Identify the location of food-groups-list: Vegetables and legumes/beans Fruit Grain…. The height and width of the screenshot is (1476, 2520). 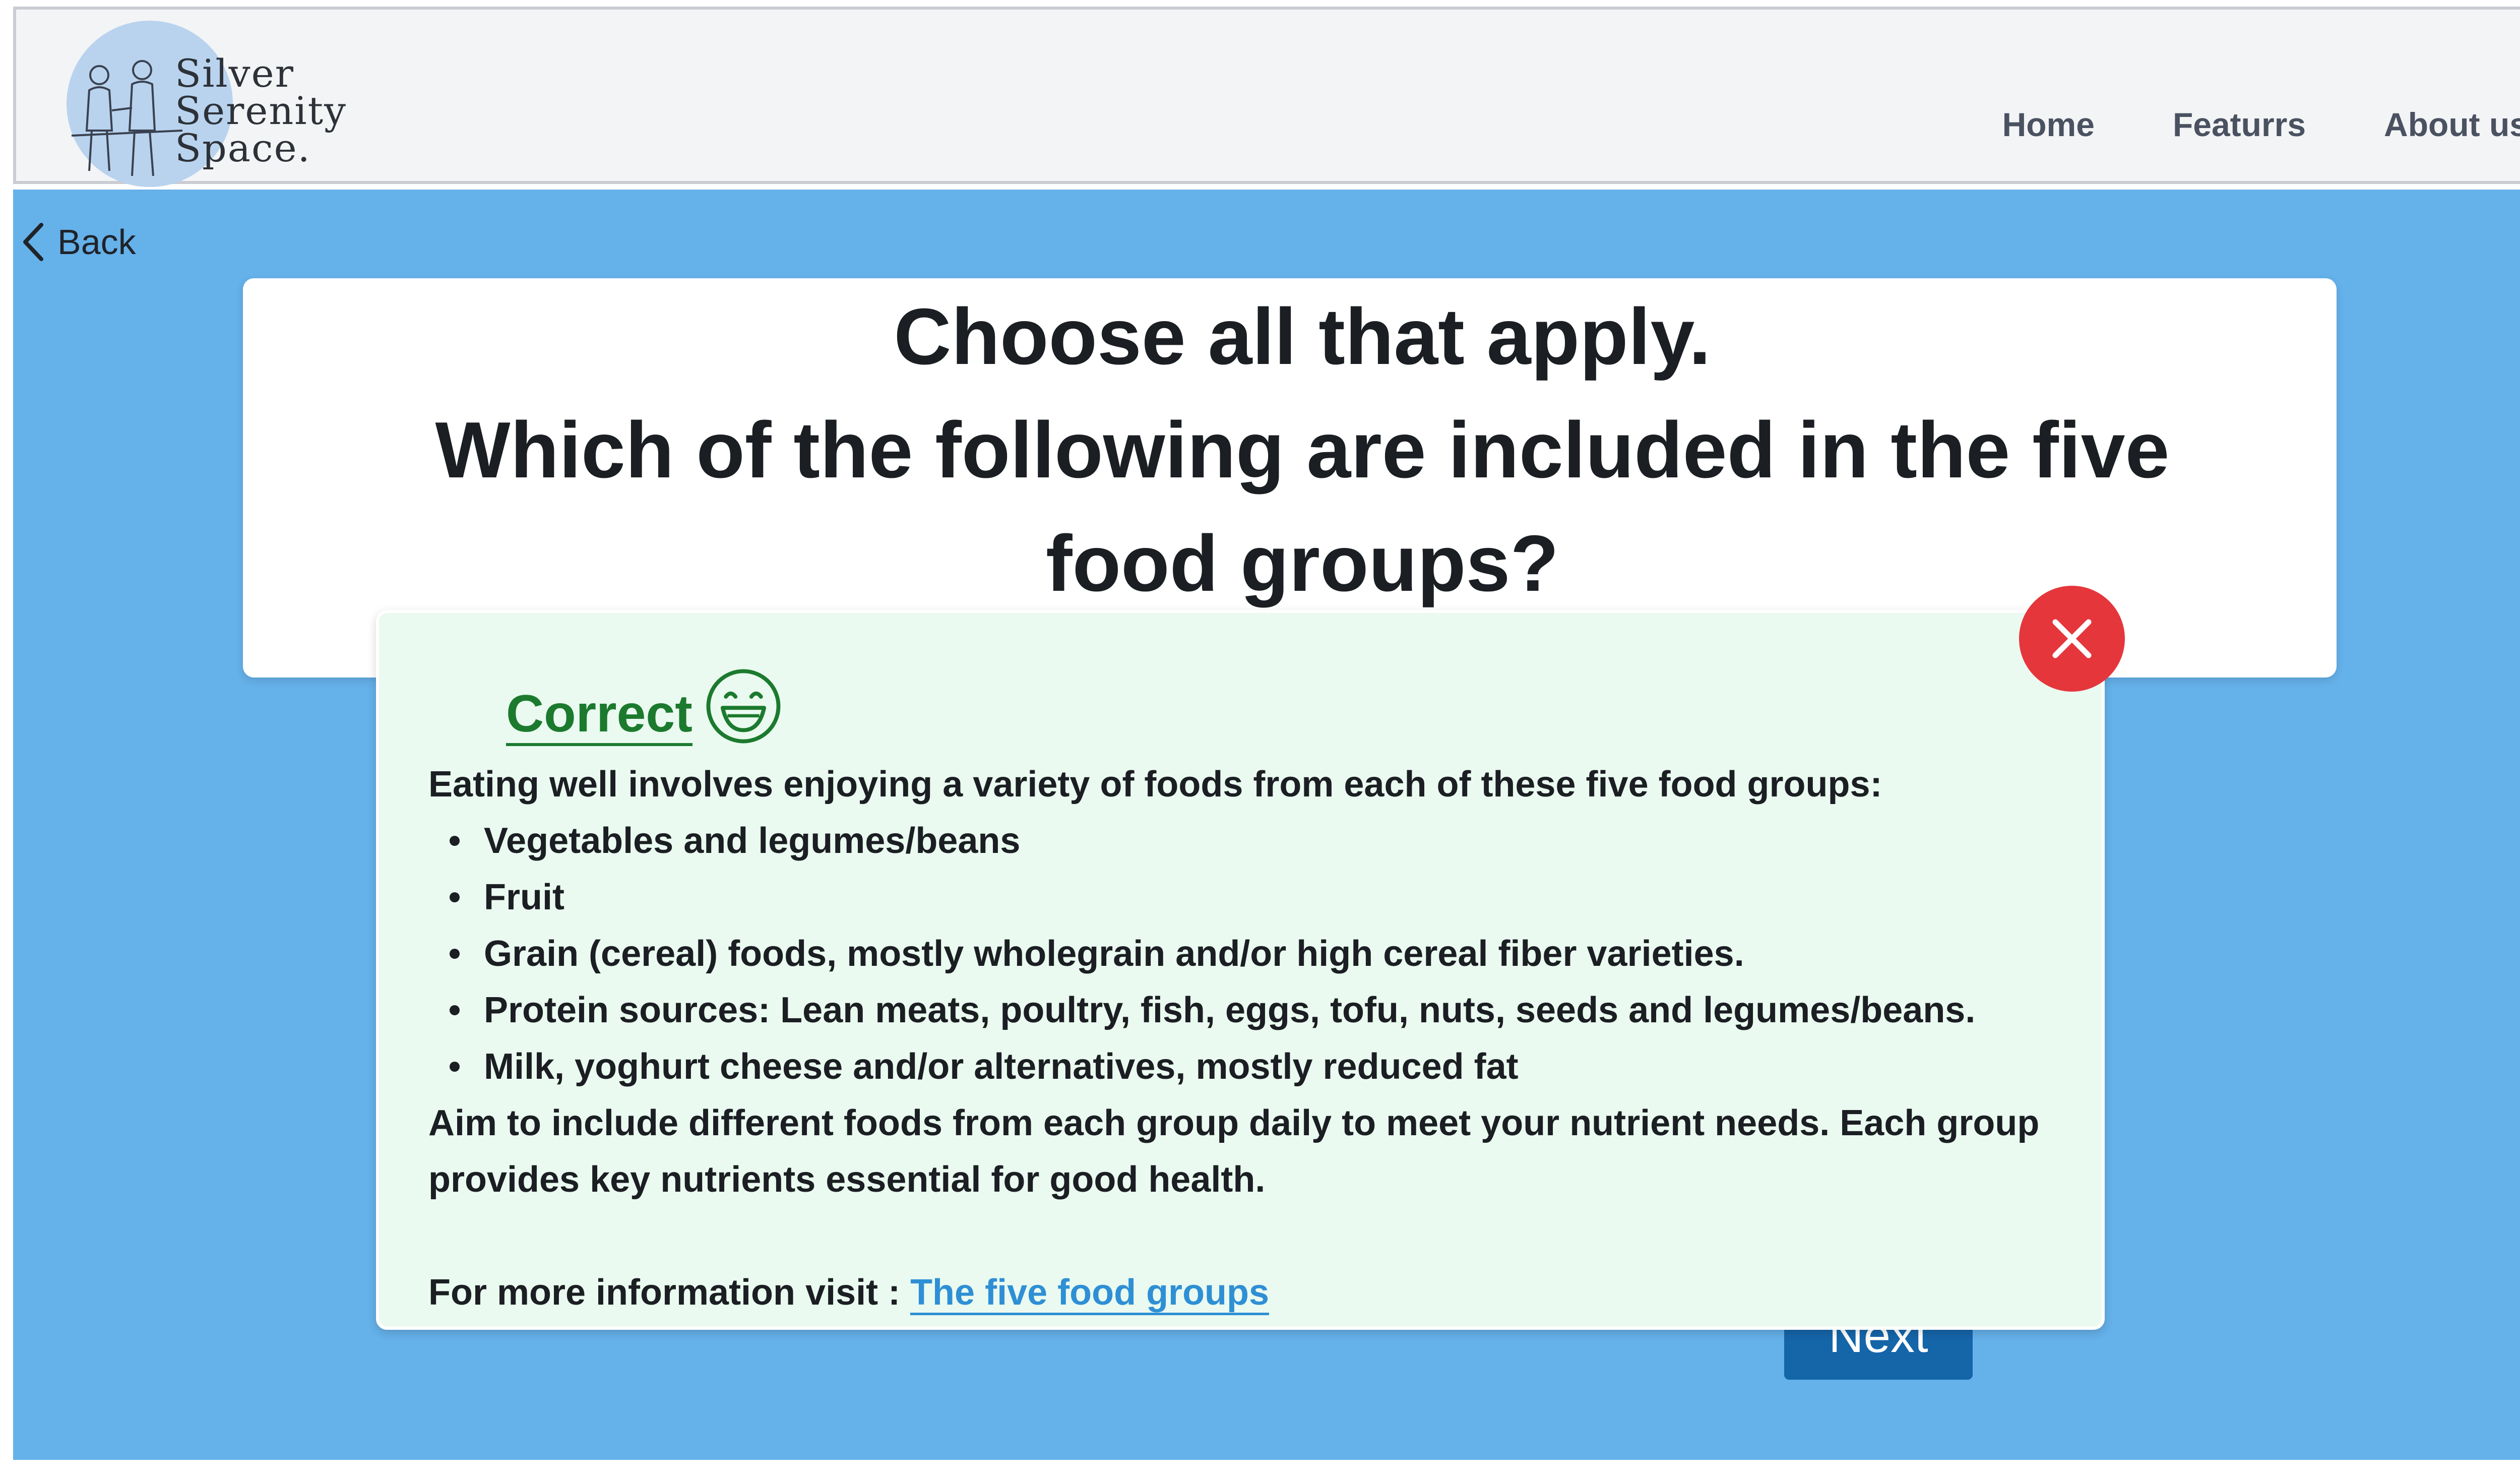
(1201, 954).